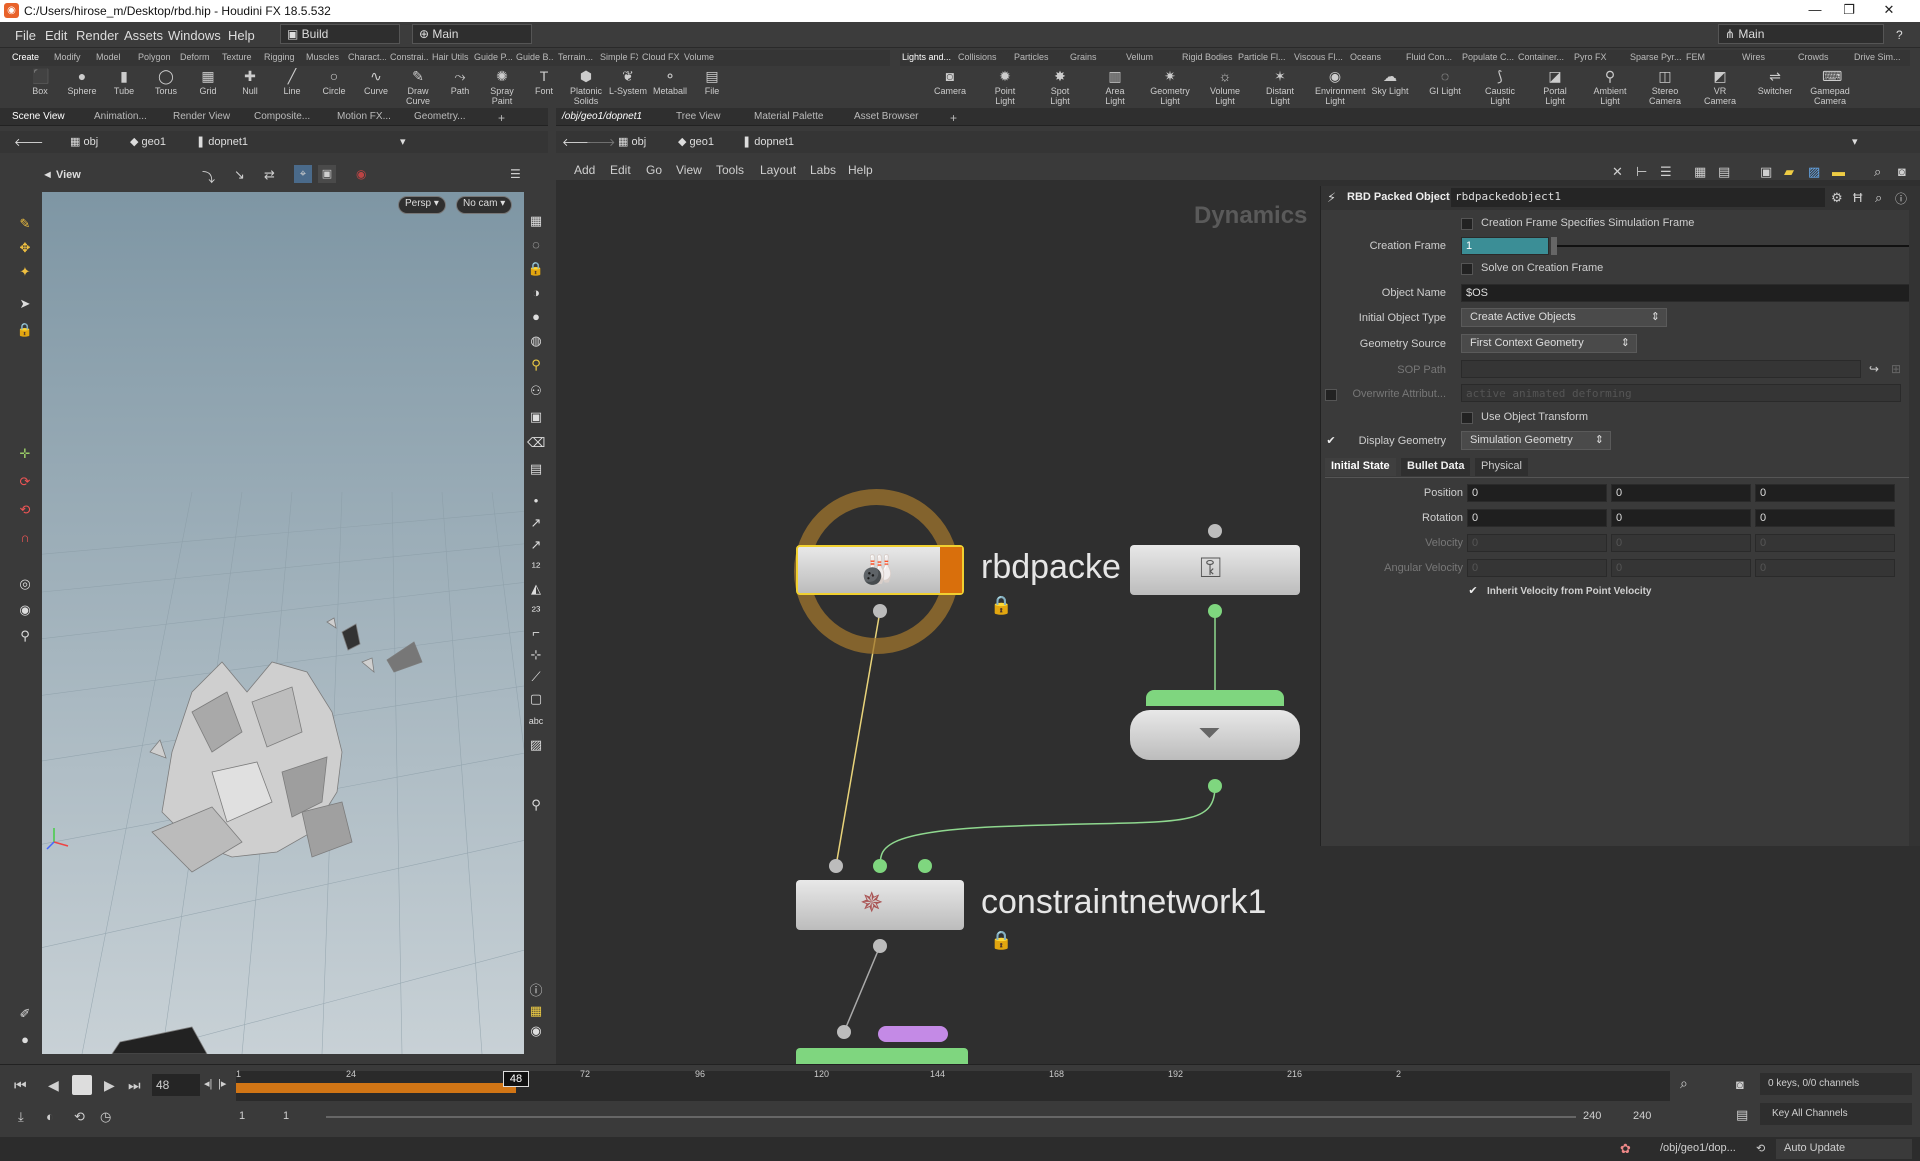 This screenshot has height=1161, width=1920. What do you see at coordinates (143, 35) in the screenshot?
I see `menu-assets: Assets` at bounding box center [143, 35].